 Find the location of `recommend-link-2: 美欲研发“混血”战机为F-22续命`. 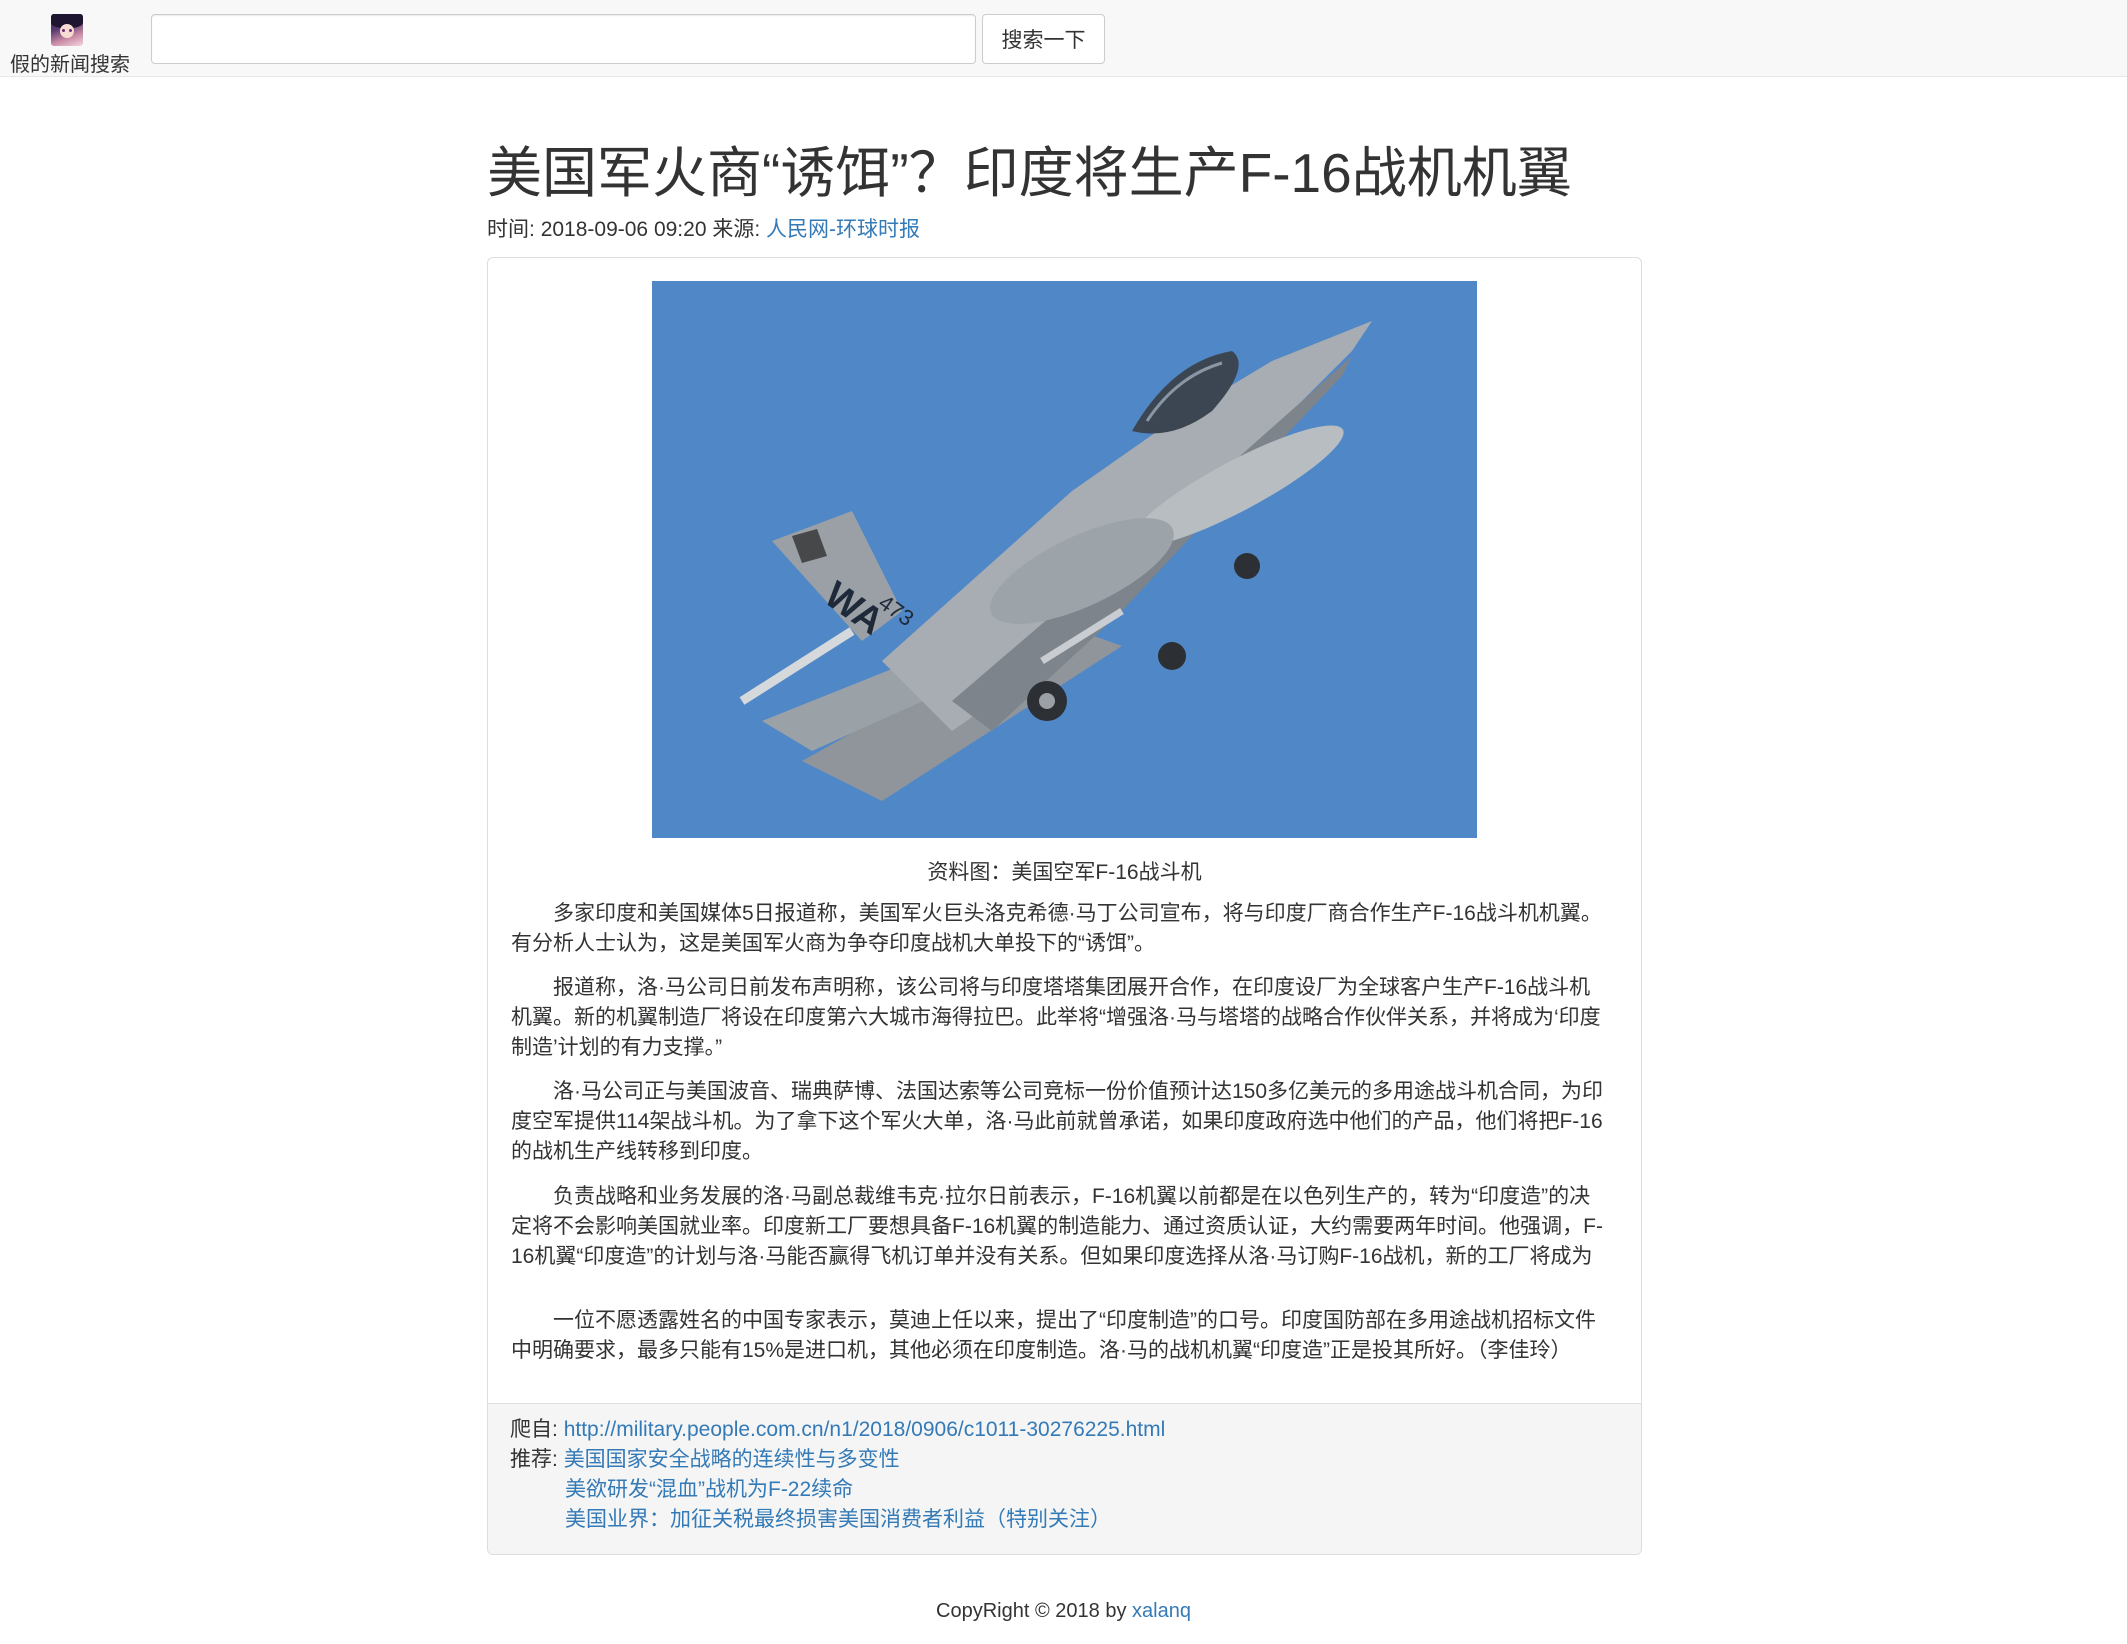

recommend-link-2: 美欲研发“混血”战机为F-22续命 is located at coordinates (709, 1489).